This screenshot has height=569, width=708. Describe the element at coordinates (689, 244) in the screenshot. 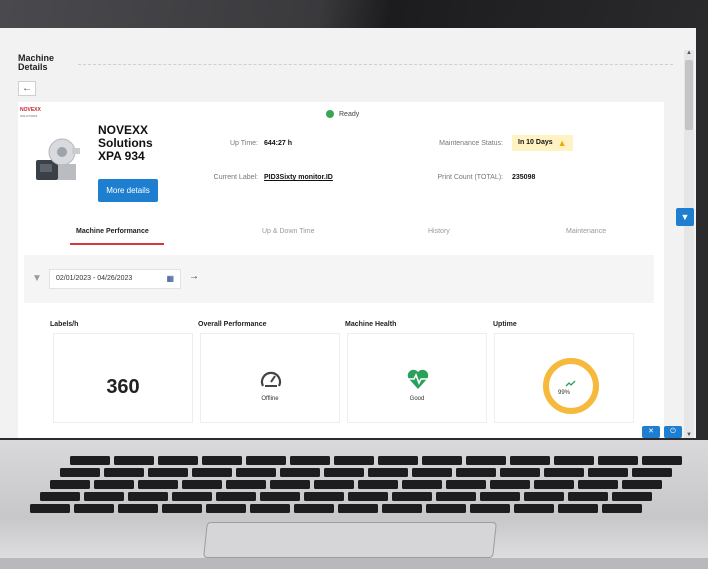

I see `vertical-scrollbar: ▲ ▼` at that location.